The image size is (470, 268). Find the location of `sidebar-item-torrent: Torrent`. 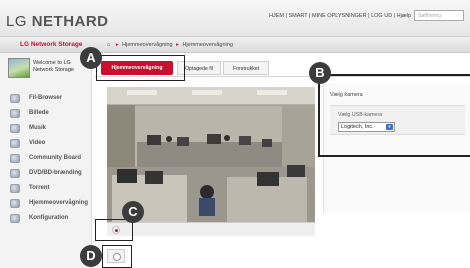

sidebar-item-torrent: Torrent is located at coordinates (46, 188).